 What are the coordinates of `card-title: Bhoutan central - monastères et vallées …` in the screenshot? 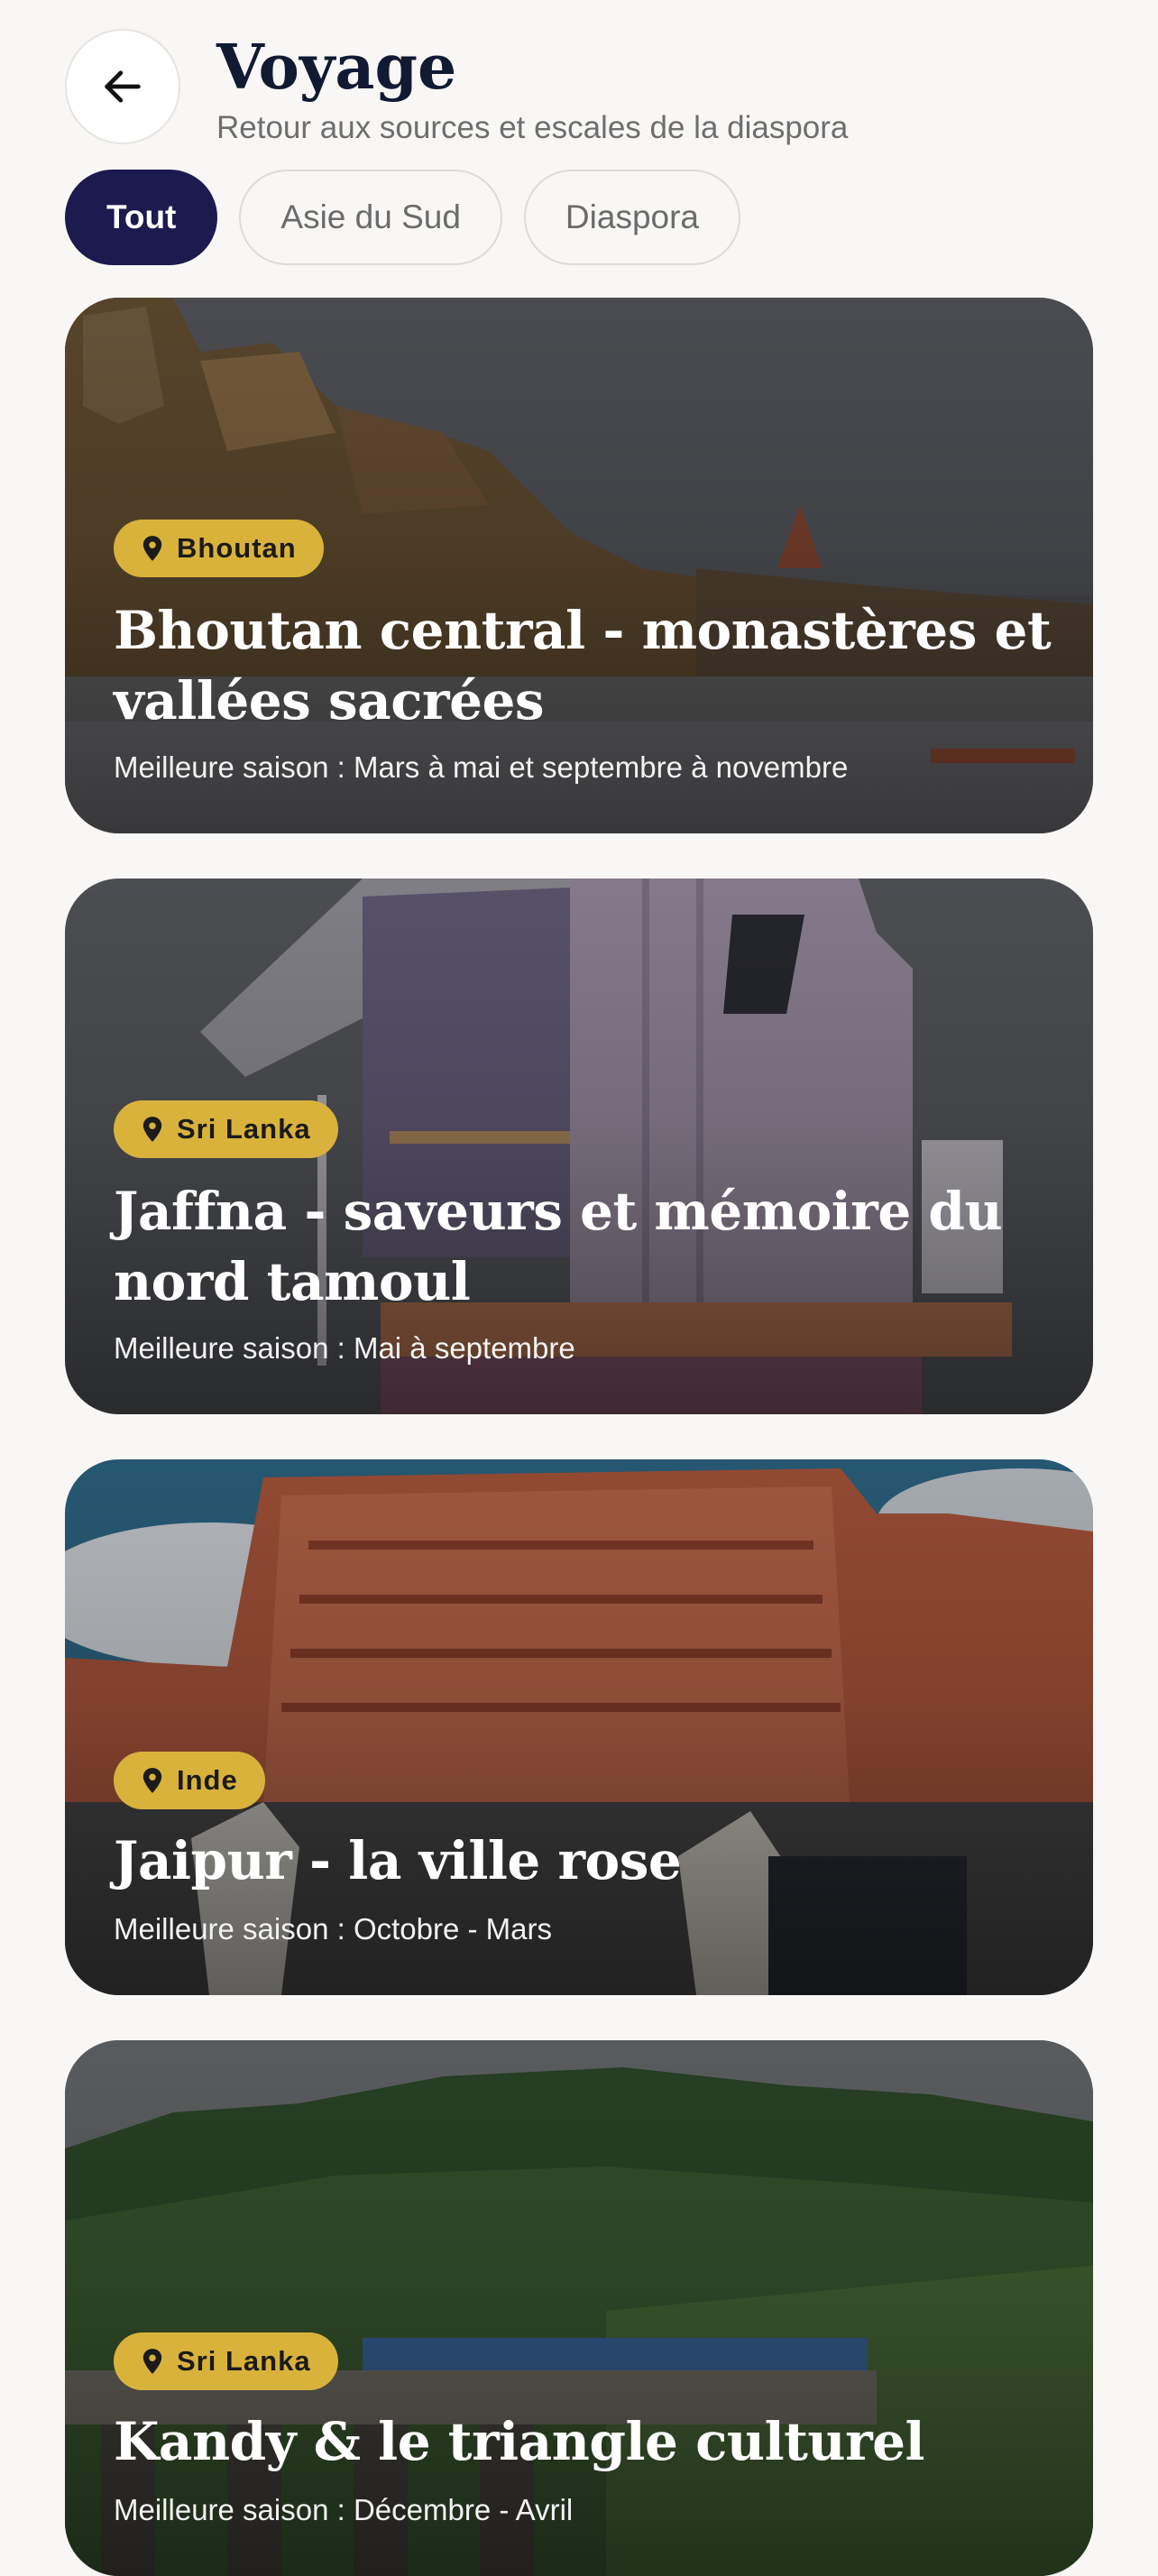 It's located at (583, 665).